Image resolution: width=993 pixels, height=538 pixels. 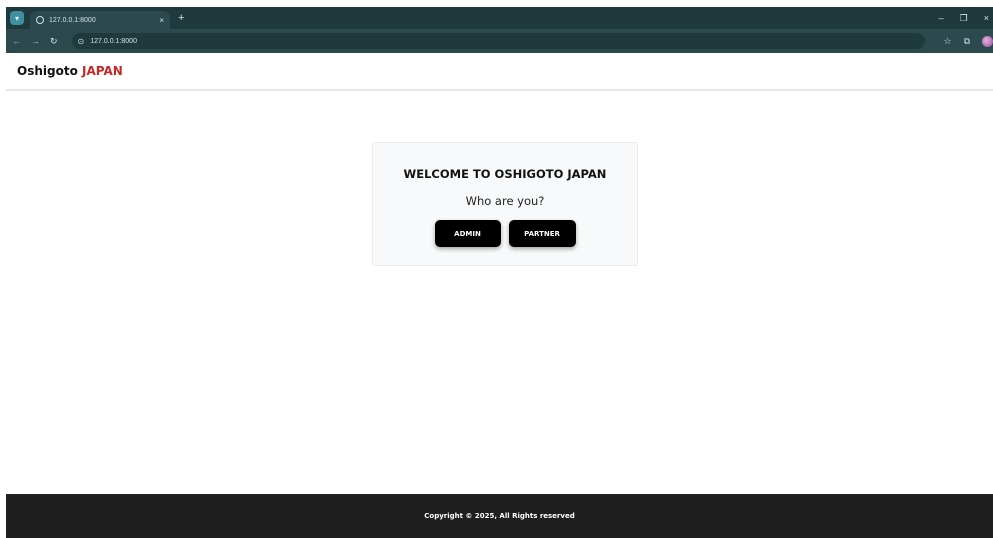 I want to click on puzzle-icon: ⧉, so click(x=967, y=41).